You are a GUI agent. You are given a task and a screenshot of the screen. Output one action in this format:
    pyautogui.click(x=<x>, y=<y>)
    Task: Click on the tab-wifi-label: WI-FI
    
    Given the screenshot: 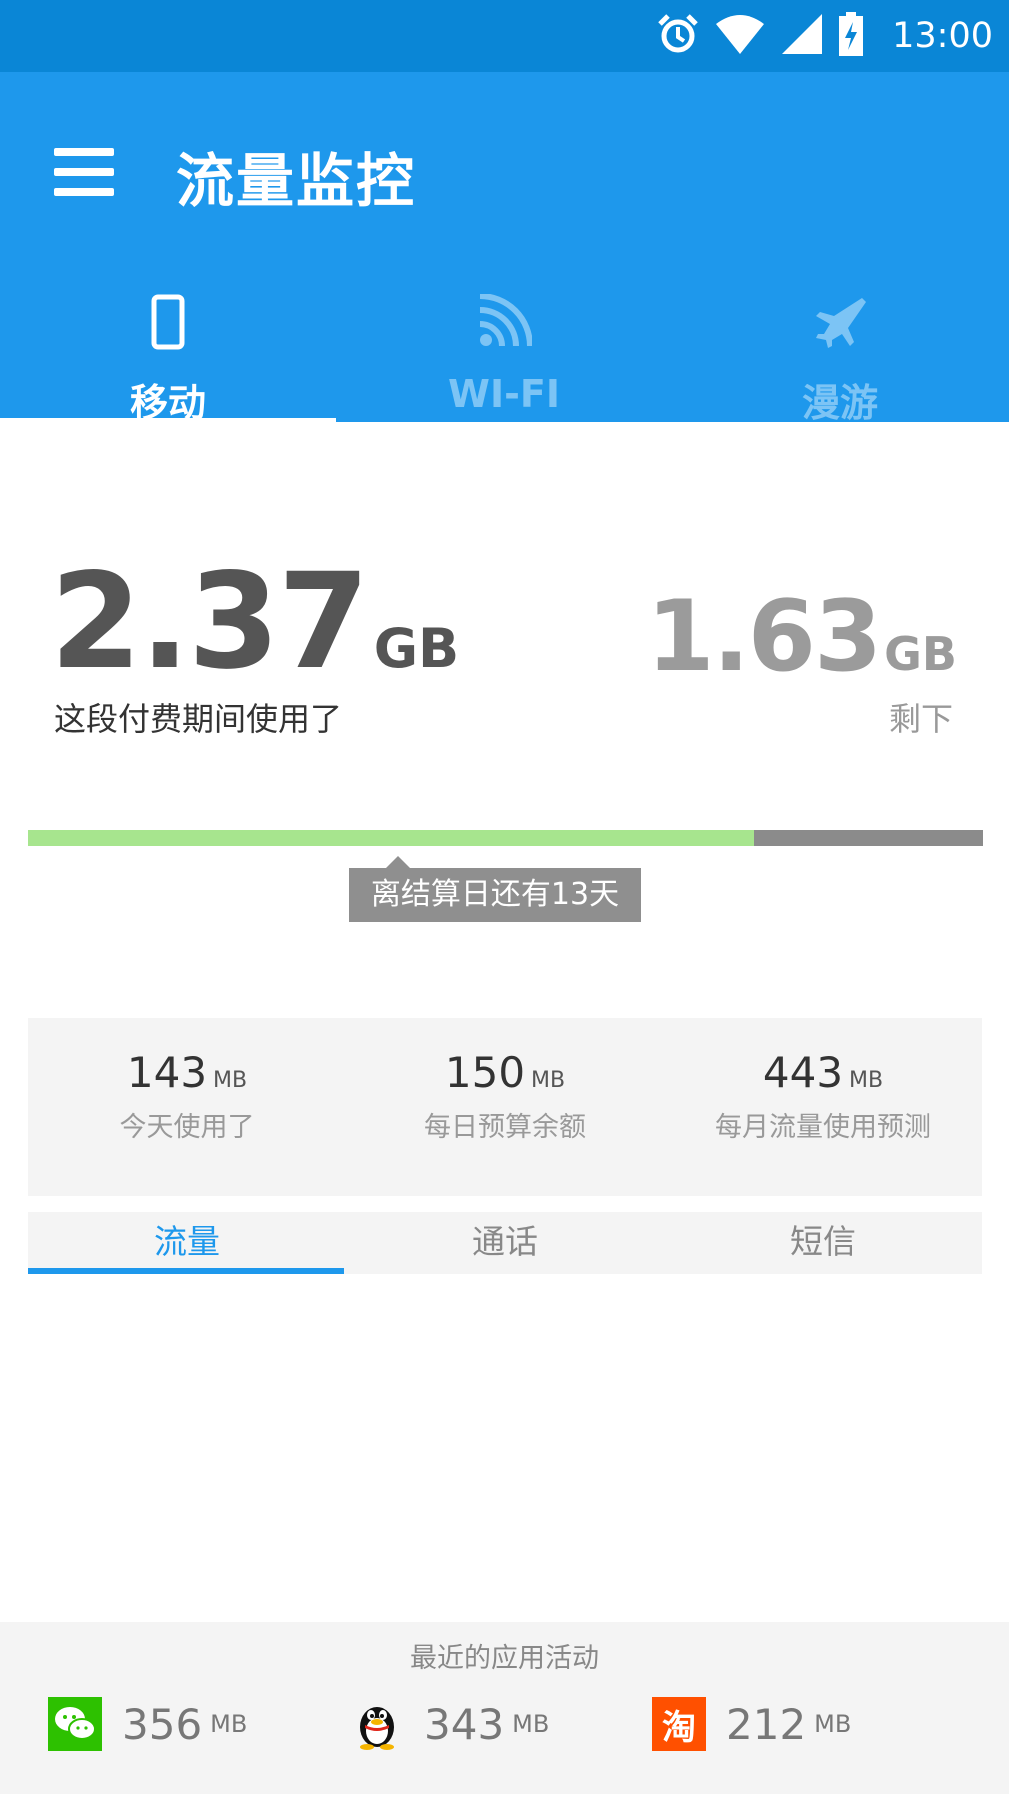 What is the action you would take?
    pyautogui.click(x=504, y=394)
    